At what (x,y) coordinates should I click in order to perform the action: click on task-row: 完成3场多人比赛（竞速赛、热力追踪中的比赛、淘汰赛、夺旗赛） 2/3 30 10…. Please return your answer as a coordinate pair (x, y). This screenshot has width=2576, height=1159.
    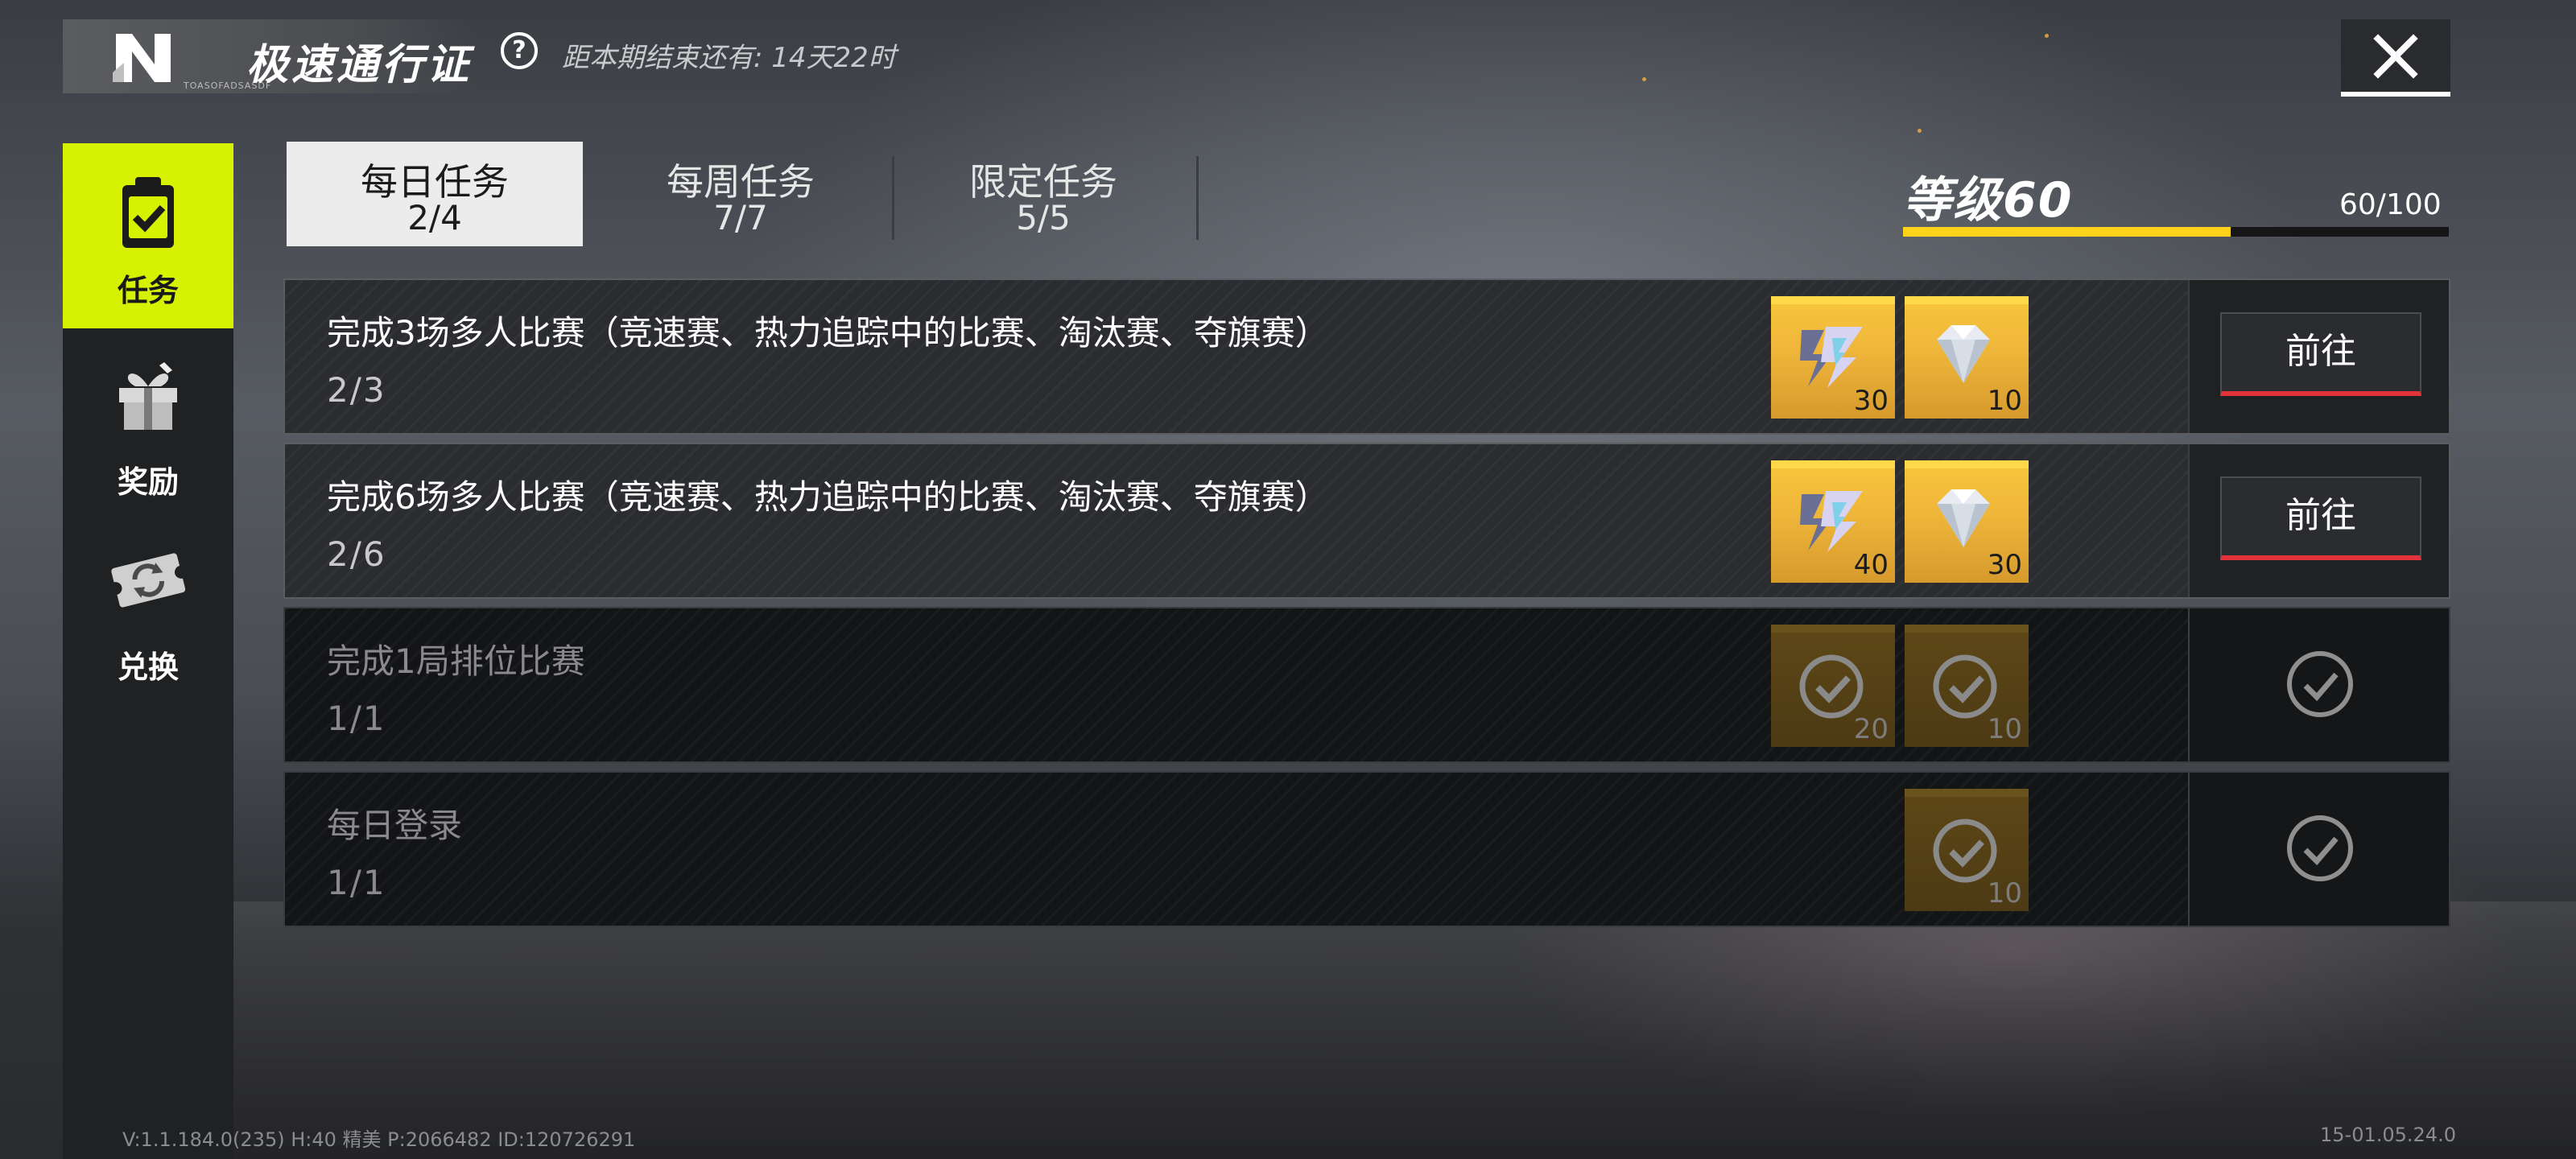
    Looking at the image, I should click on (1366, 356).